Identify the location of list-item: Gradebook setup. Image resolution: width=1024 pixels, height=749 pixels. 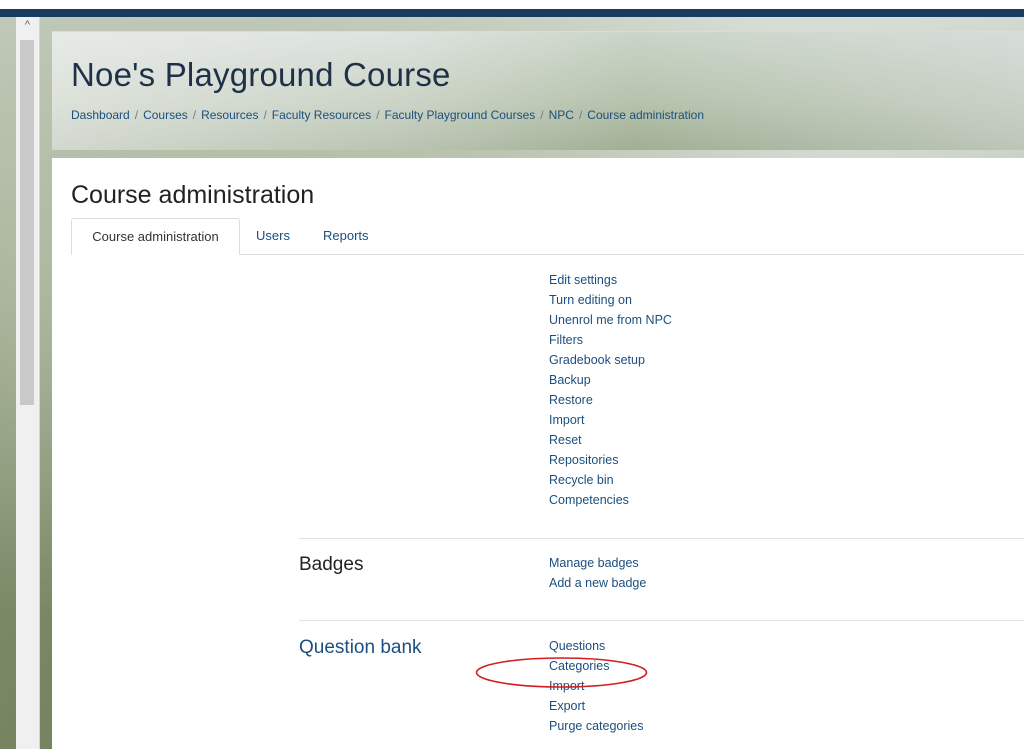
(610, 360).